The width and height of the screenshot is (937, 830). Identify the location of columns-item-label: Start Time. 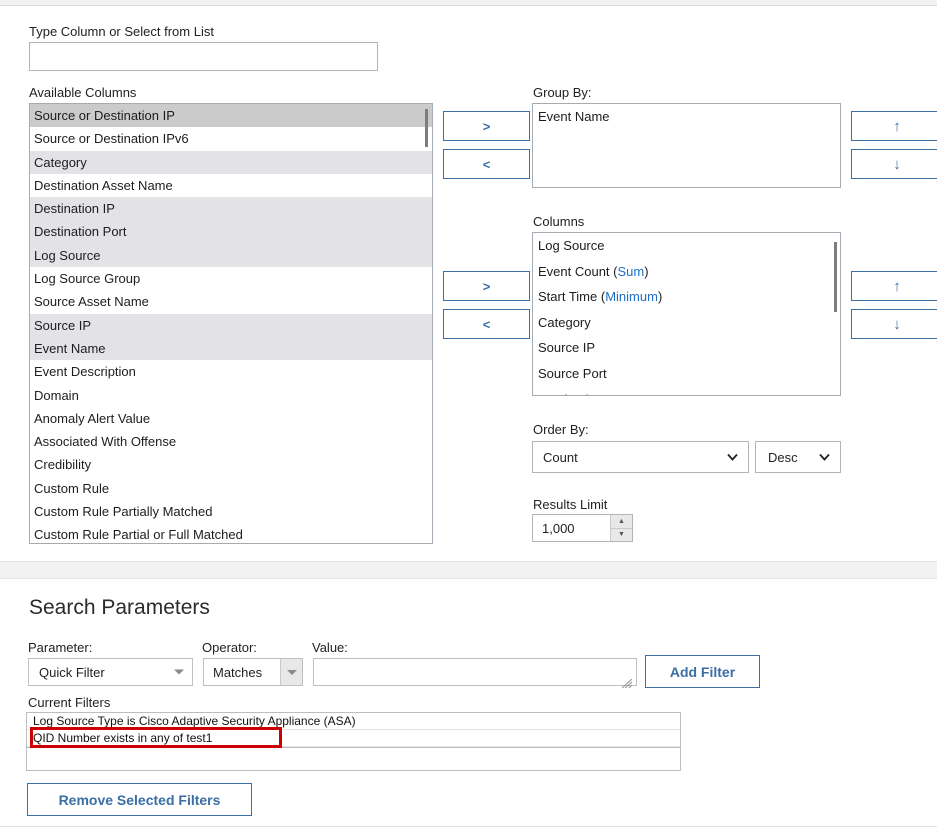
(568, 297).